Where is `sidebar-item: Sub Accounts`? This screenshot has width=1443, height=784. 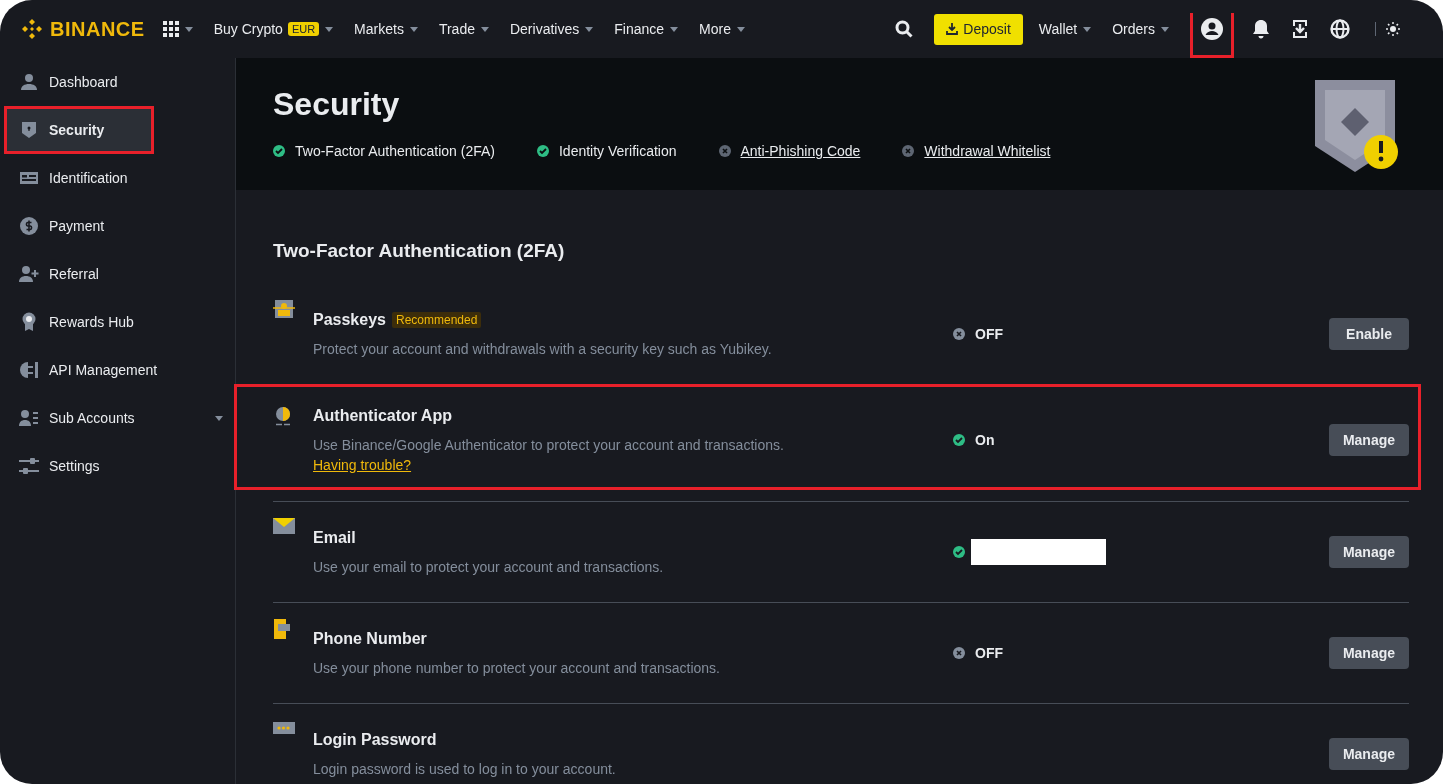
sidebar-item: Sub Accounts is located at coordinates (117, 418).